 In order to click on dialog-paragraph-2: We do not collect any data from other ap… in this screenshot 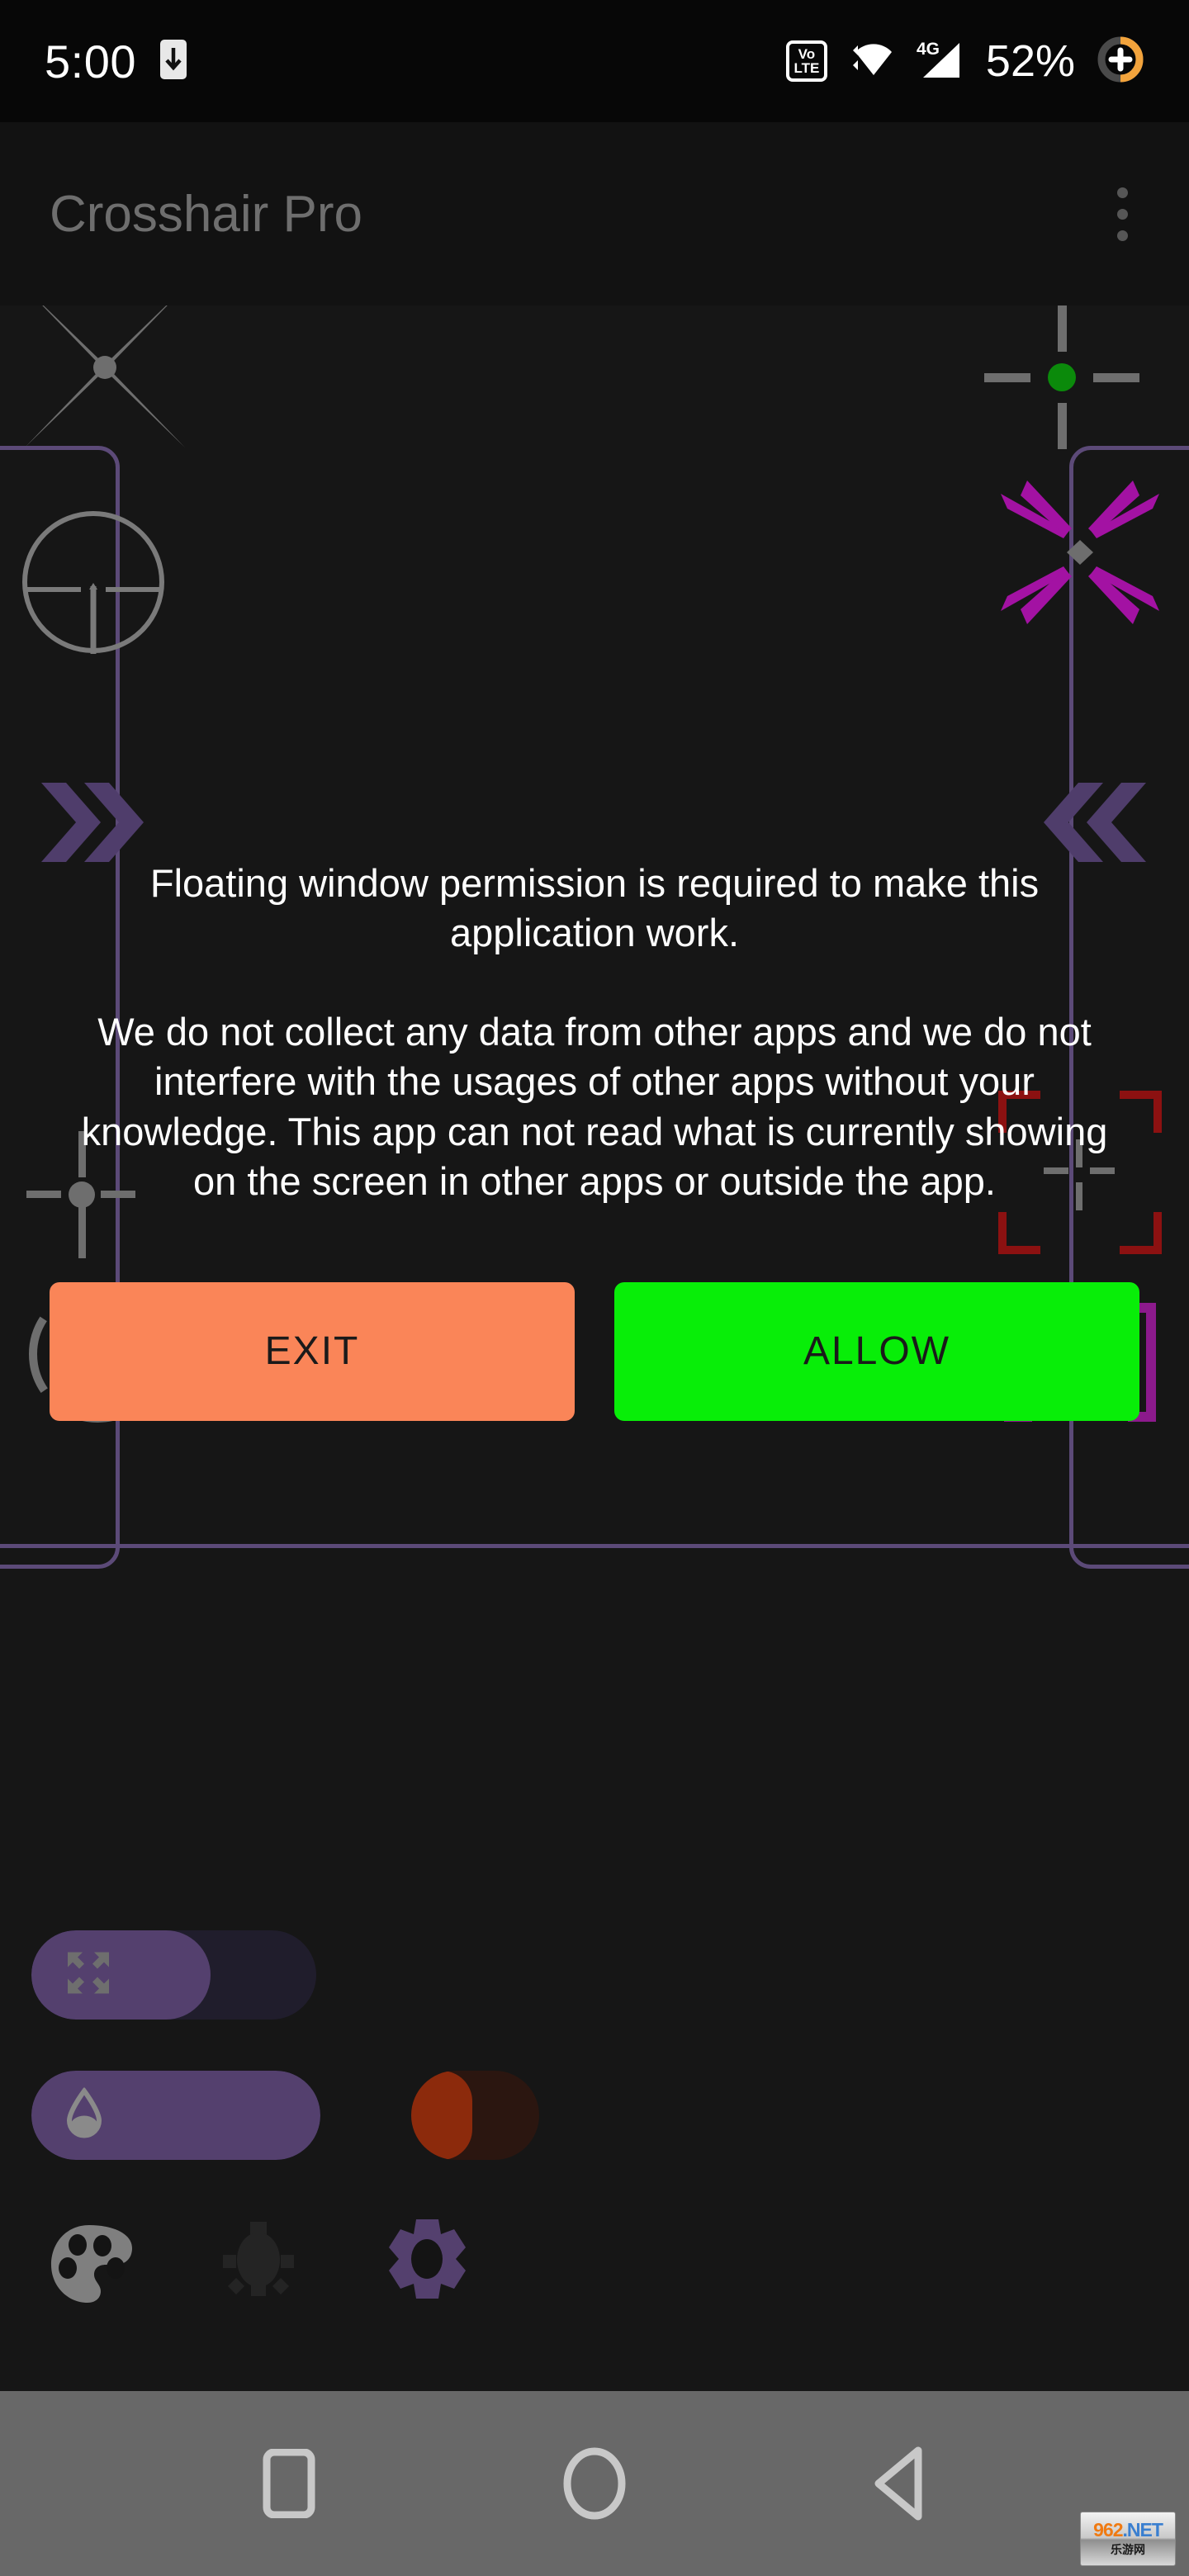, I will do `click(594, 1106)`.